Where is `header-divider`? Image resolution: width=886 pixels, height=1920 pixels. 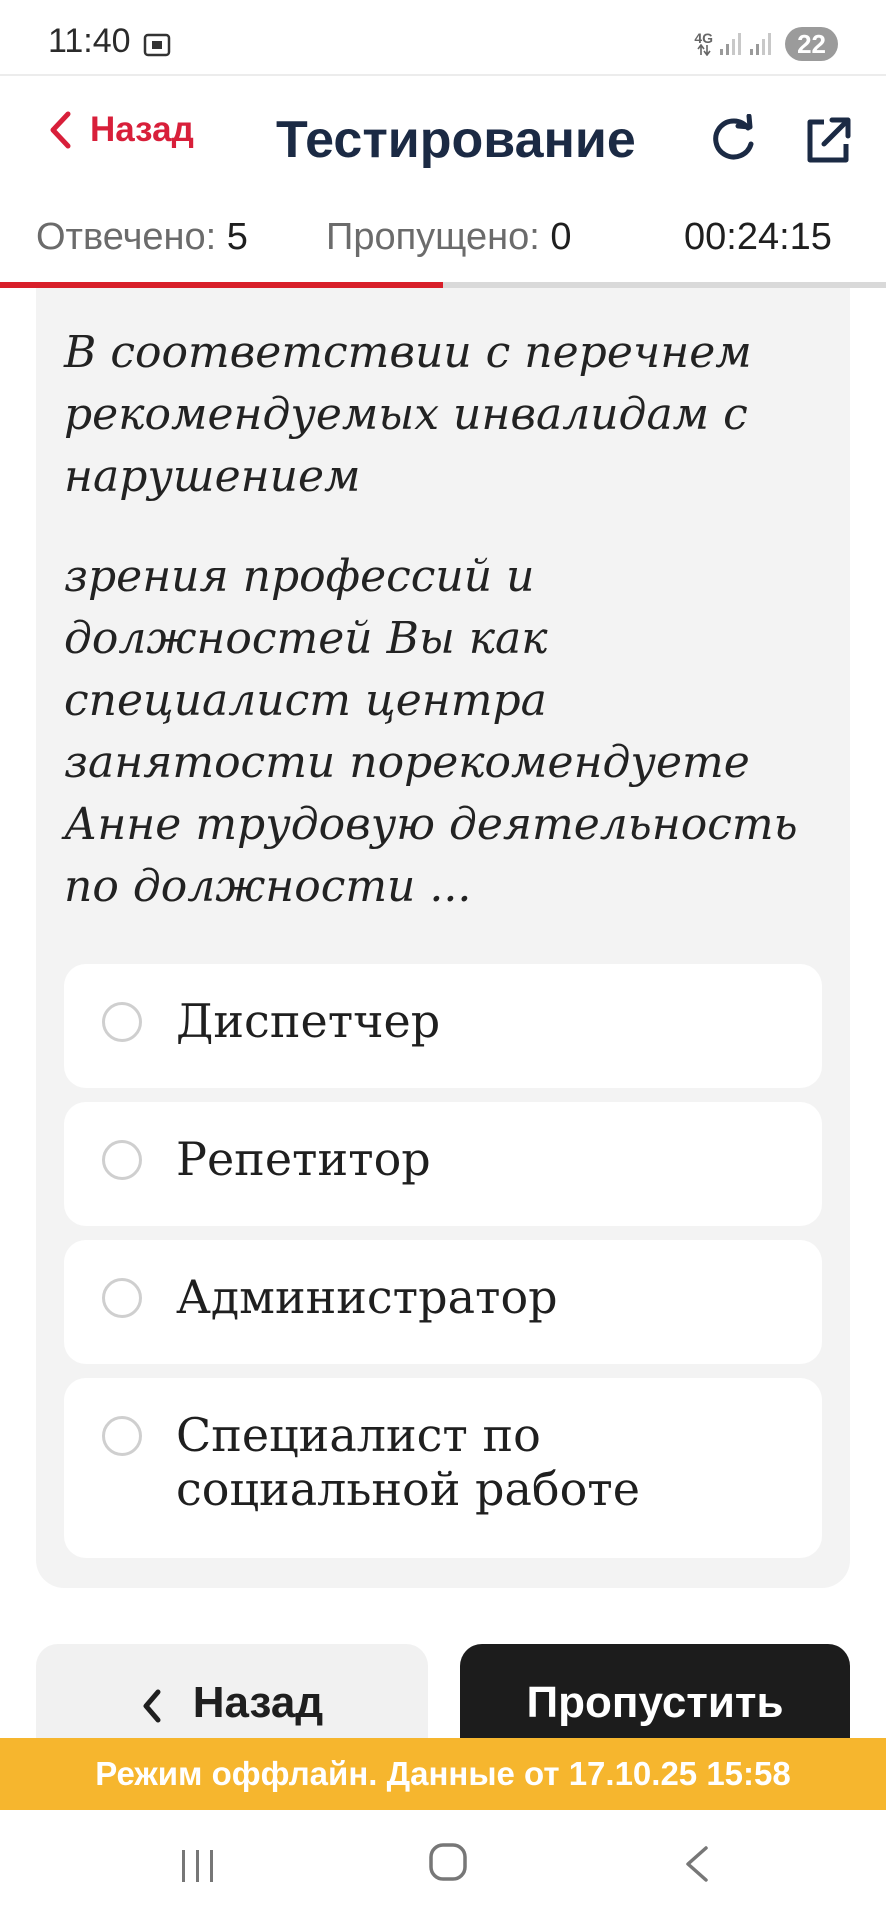
header-divider is located at coordinates (443, 75).